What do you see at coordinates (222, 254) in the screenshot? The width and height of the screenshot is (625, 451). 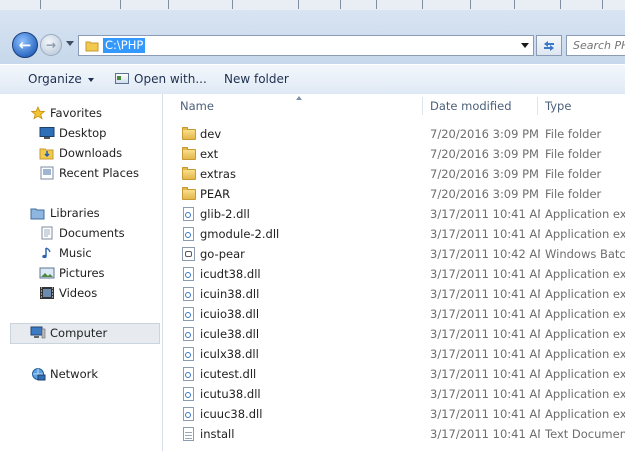 I see `file-name: go-pear` at bounding box center [222, 254].